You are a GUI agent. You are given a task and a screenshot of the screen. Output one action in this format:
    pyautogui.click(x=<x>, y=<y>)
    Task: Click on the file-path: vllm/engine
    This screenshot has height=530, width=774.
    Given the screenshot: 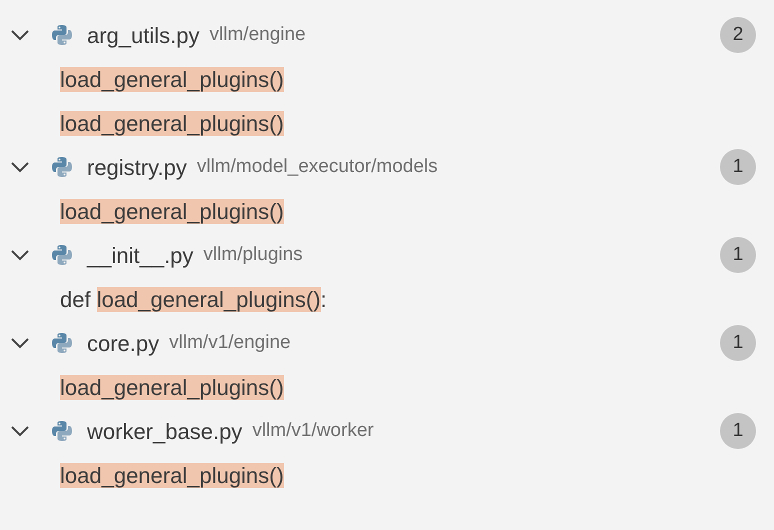 What is the action you would take?
    pyautogui.click(x=258, y=34)
    